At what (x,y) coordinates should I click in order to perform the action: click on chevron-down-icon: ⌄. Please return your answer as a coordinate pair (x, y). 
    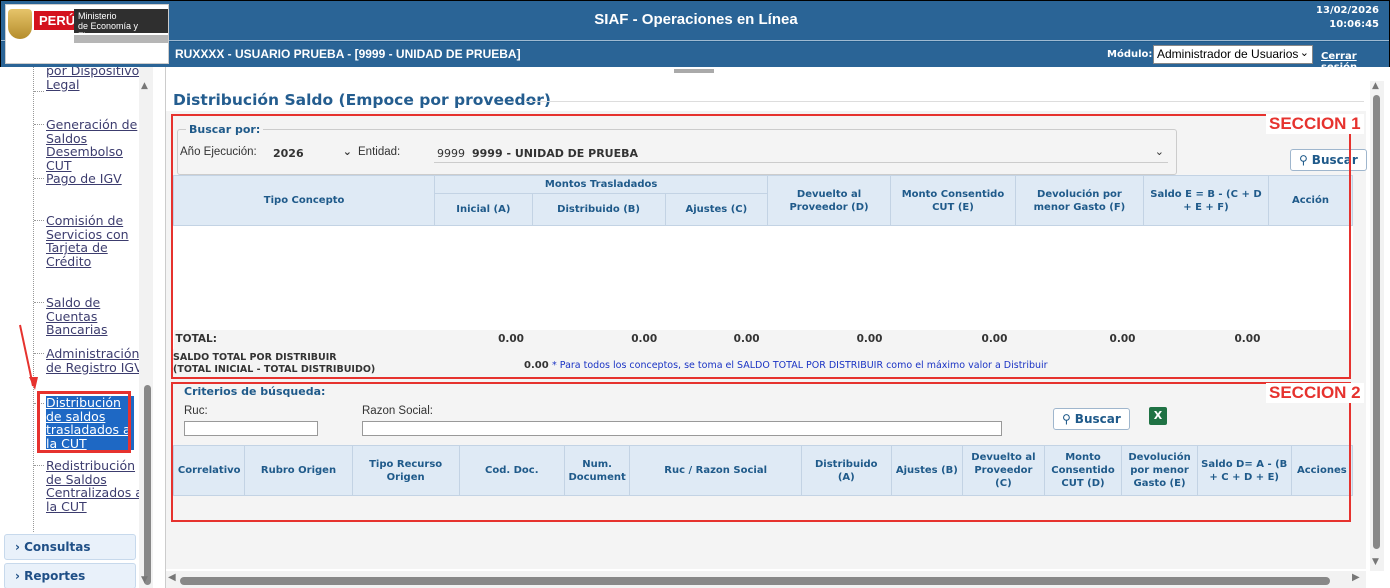
    Looking at the image, I should click on (1304, 53).